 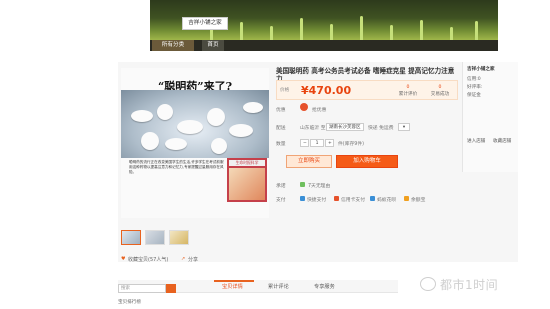 I want to click on qty-plus-button: +, so click(x=329, y=143).